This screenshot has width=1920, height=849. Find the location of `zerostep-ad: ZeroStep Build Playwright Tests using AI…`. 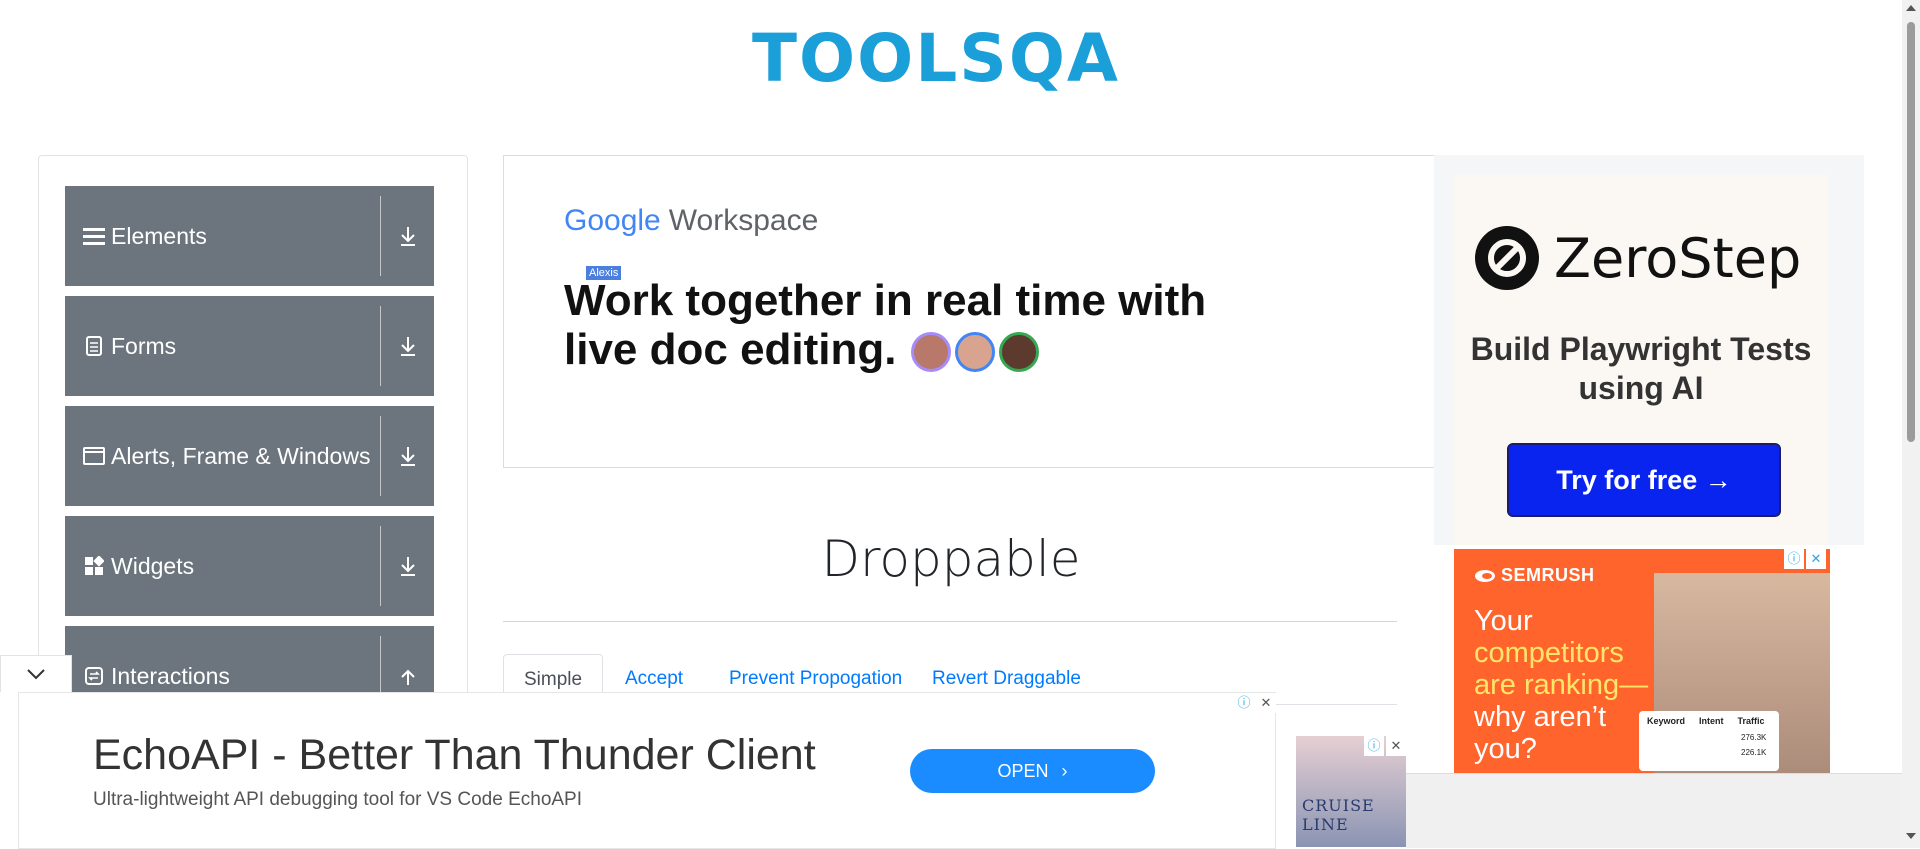

zerostep-ad: ZeroStep Build Playwright Tests using AI… is located at coordinates (1649, 350).